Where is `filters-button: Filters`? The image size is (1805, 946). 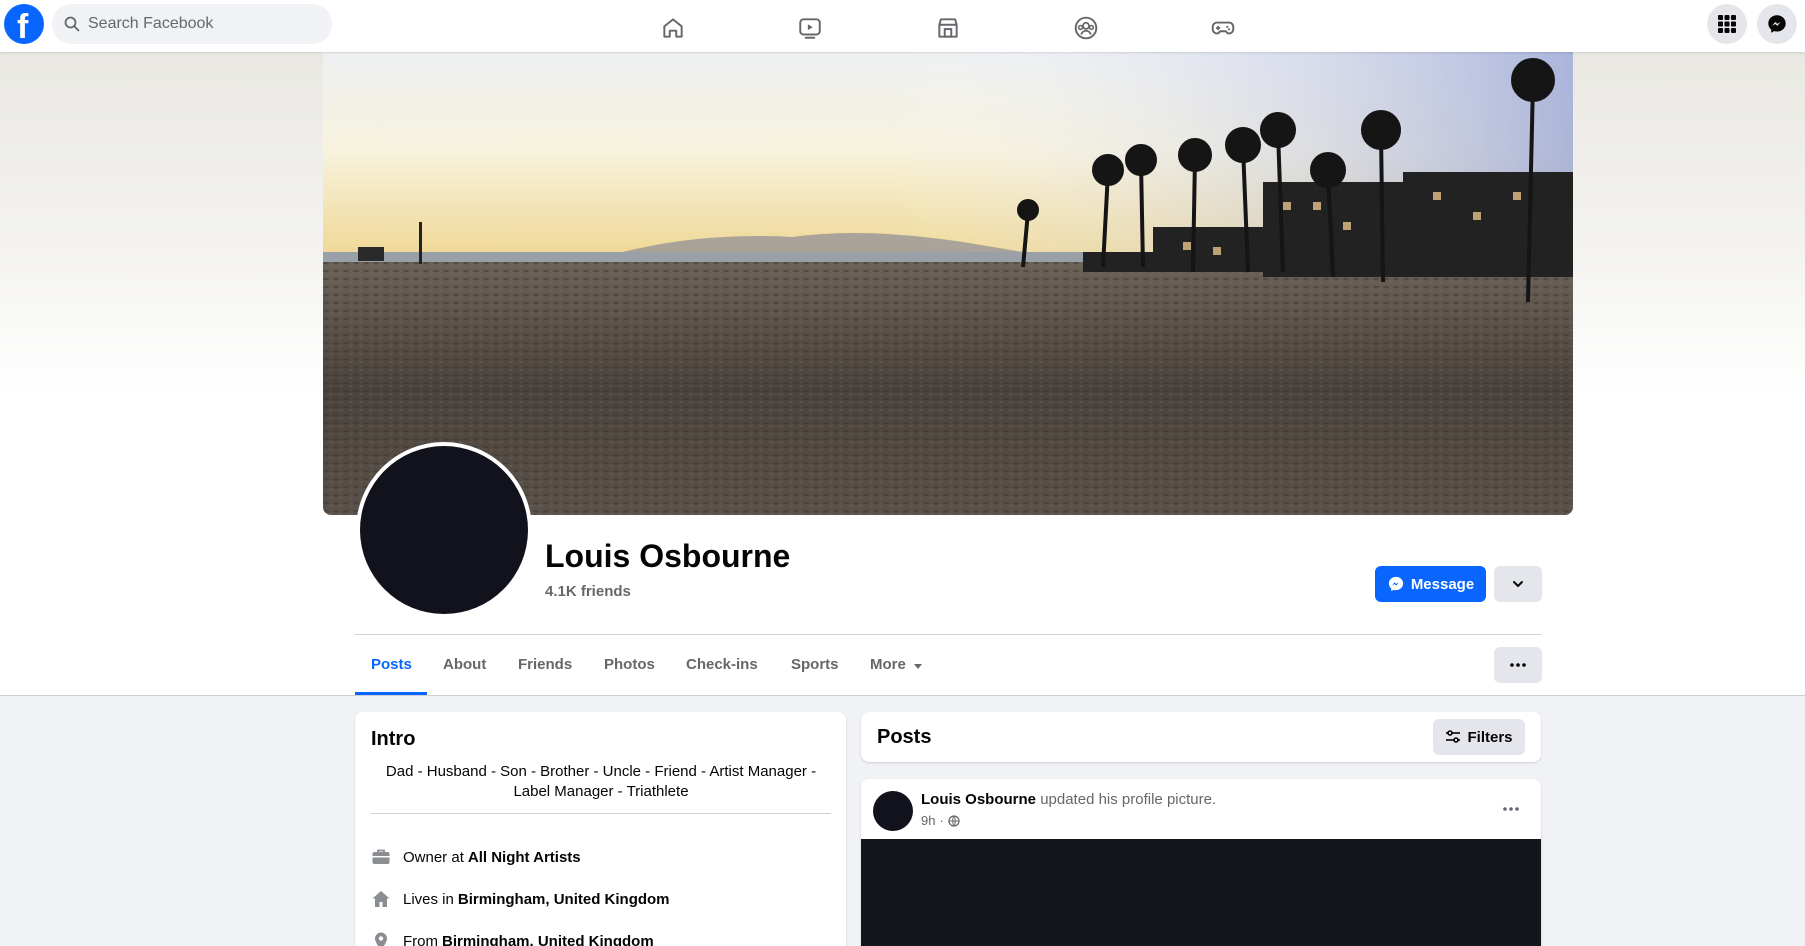 filters-button: Filters is located at coordinates (1479, 737).